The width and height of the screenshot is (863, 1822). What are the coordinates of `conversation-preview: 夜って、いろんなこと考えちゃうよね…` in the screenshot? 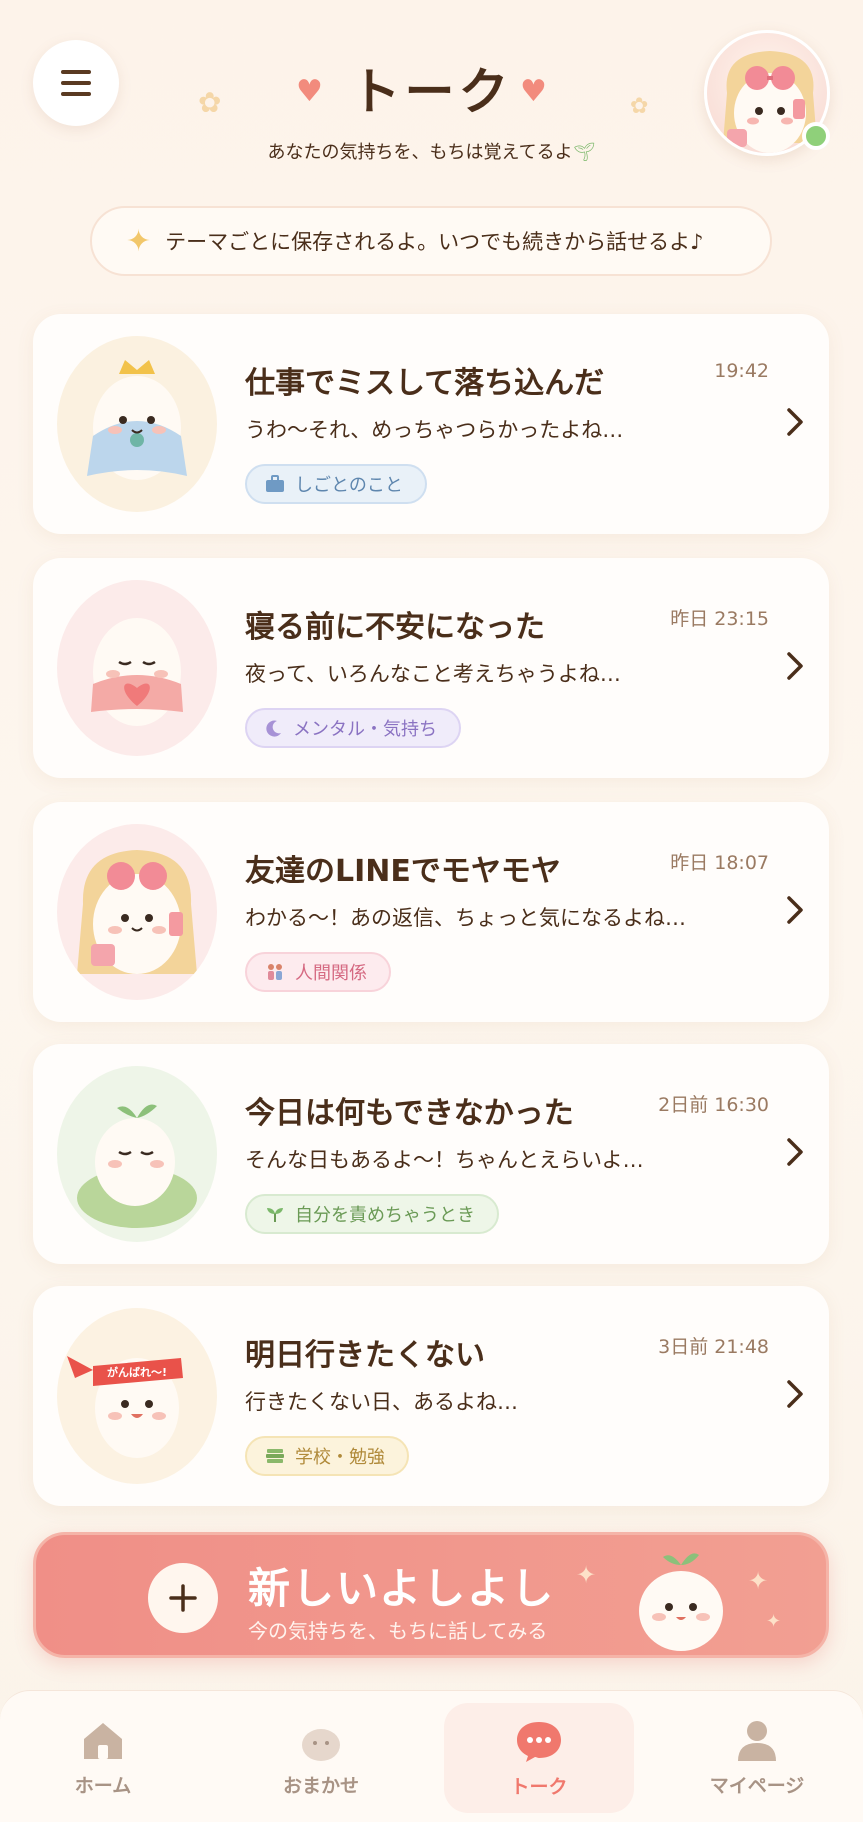 It's located at (433, 674).